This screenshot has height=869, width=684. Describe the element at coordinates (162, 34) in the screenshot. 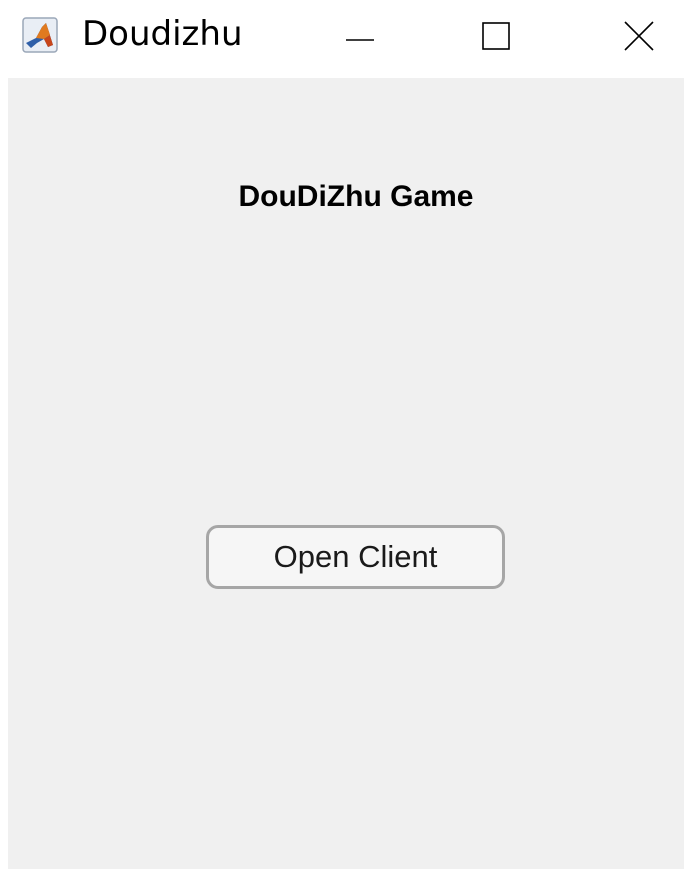

I see `window-title: Doudizhu` at that location.